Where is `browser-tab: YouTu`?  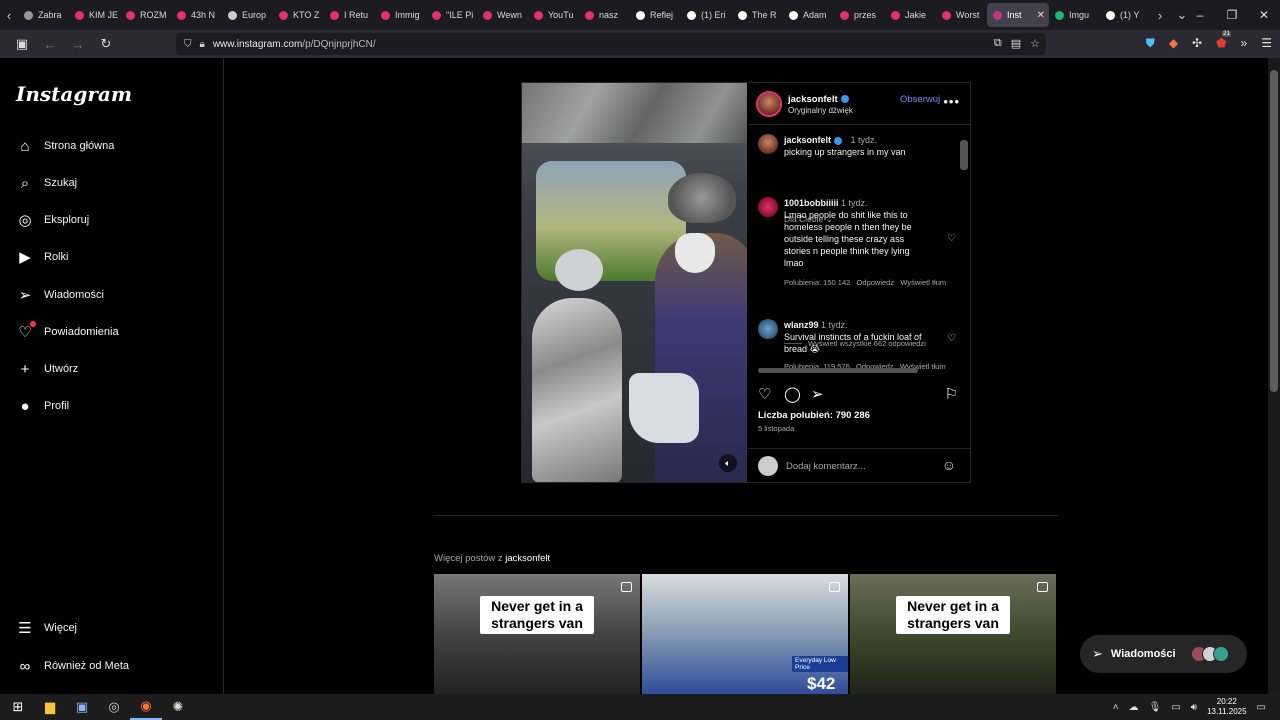 browser-tab: YouTu is located at coordinates (553, 15).